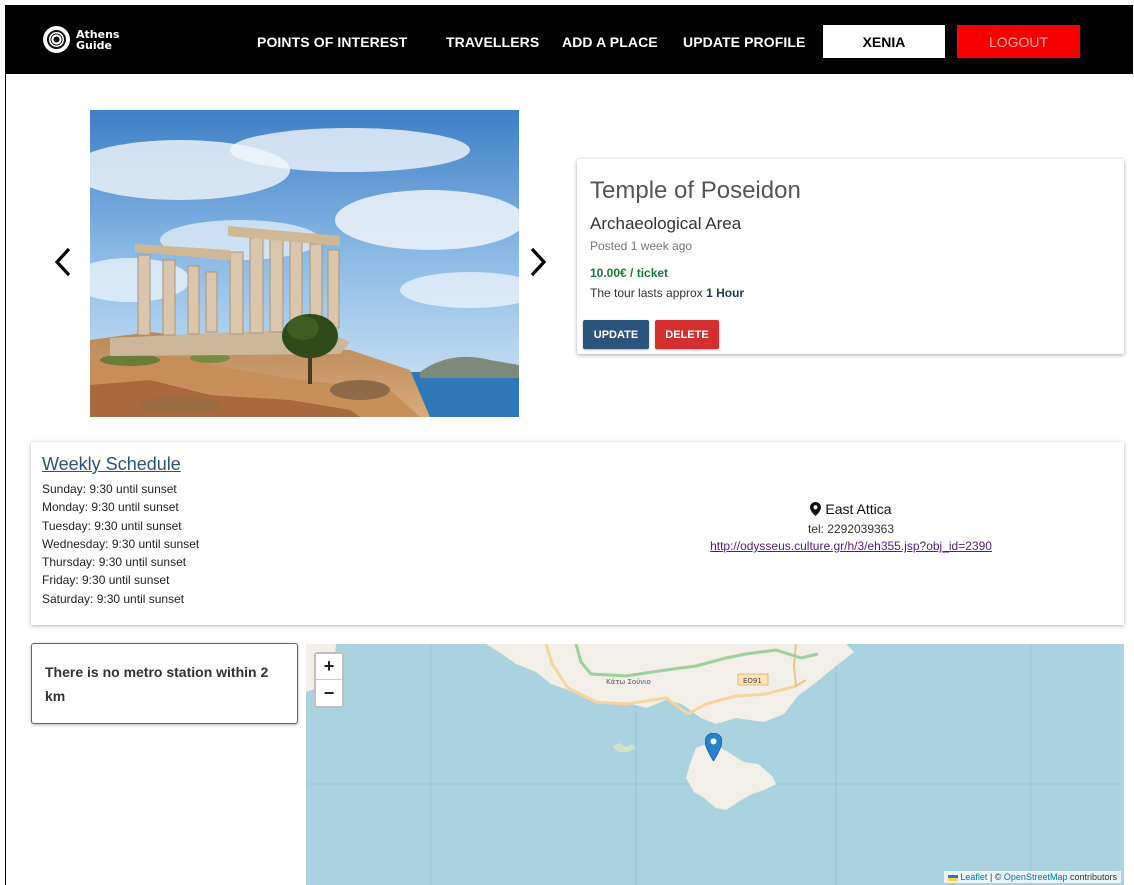 The image size is (1134, 885). I want to click on brand-line2: Guide, so click(94, 45).